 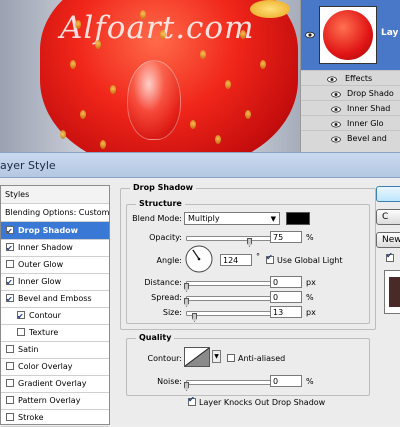 What do you see at coordinates (44, 332) in the screenshot?
I see `style-item-label: Texture` at bounding box center [44, 332].